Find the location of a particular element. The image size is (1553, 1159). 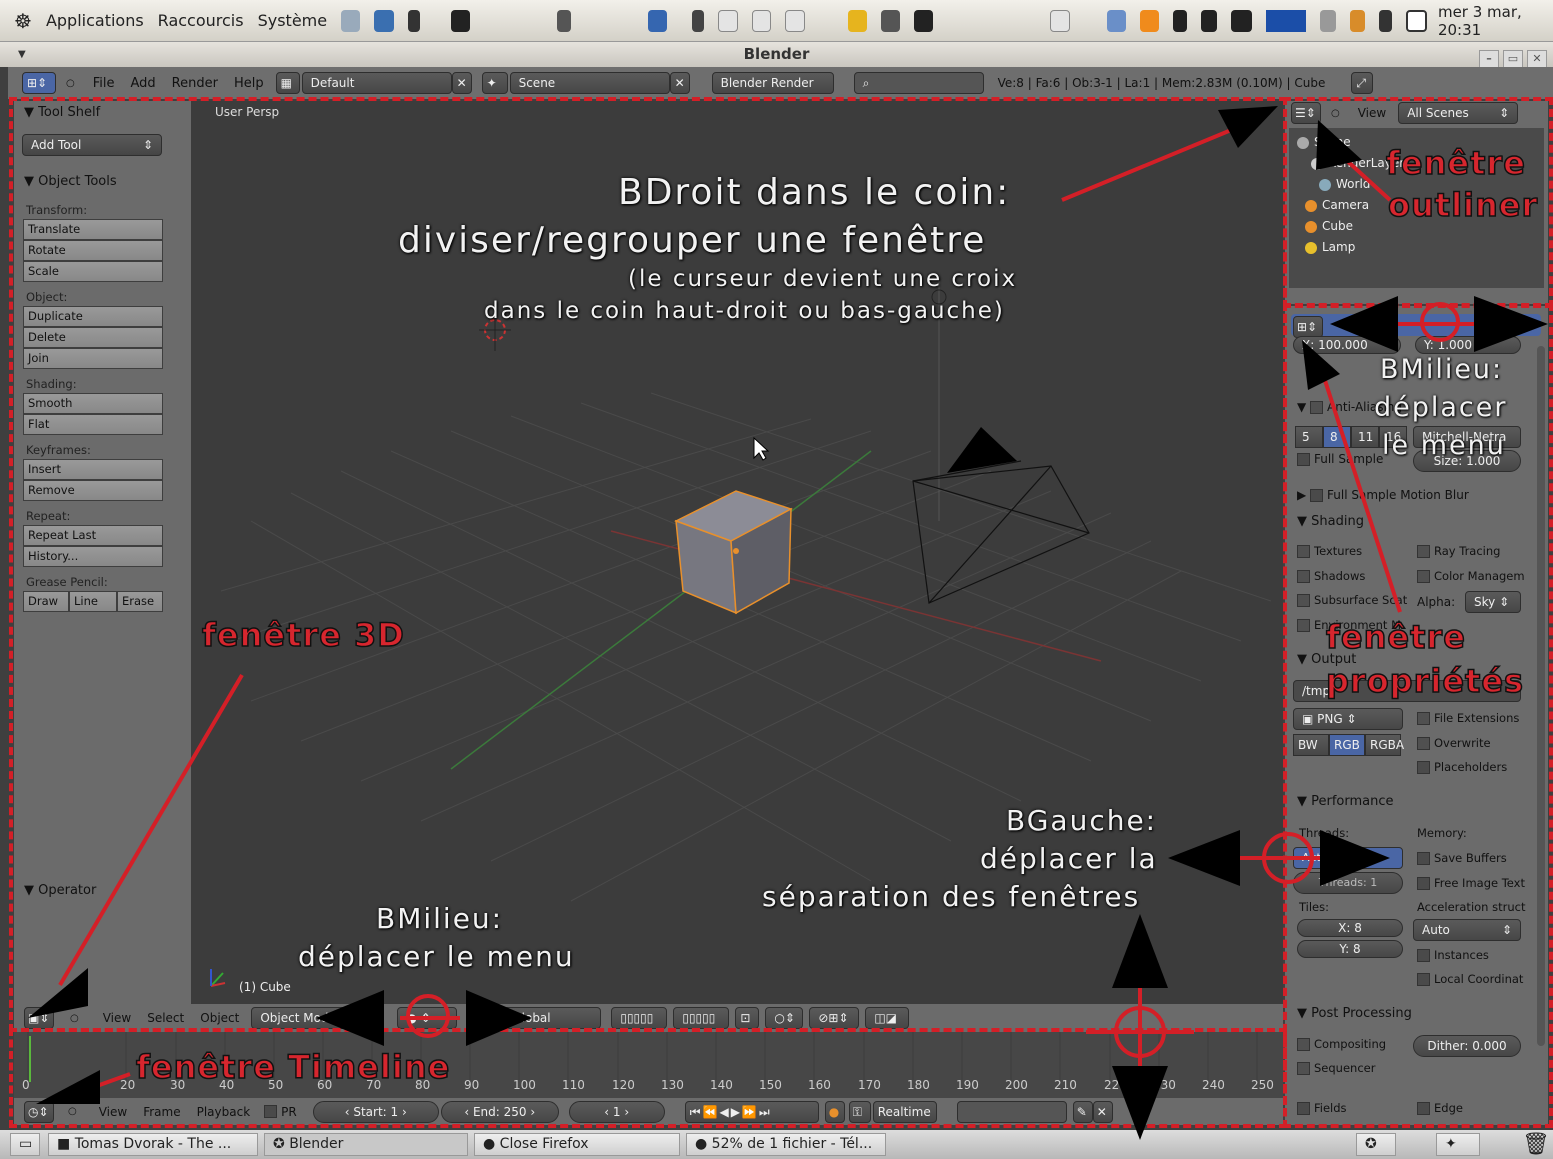

scissors-icon is located at coordinates (698, 20).